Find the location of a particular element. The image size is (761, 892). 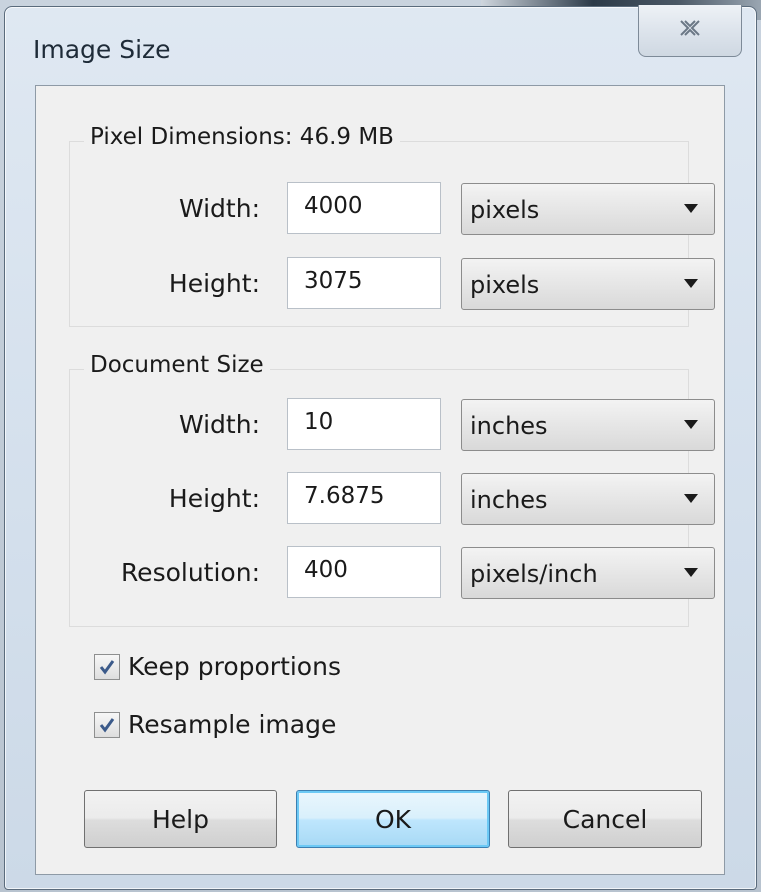

ok-button: OK is located at coordinates (393, 819).